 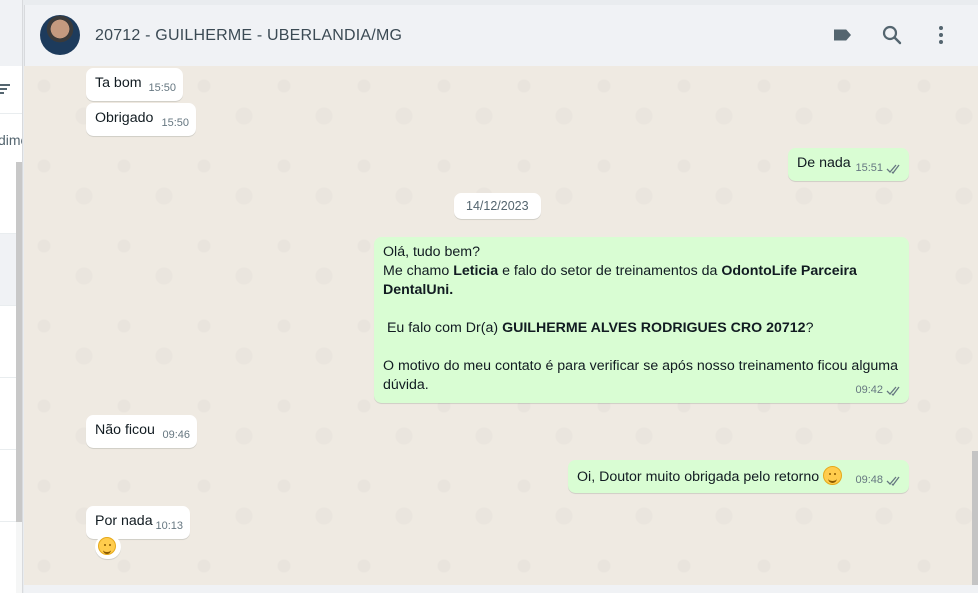 I want to click on message-outgoing: De nada 15:51, so click(x=848, y=164).